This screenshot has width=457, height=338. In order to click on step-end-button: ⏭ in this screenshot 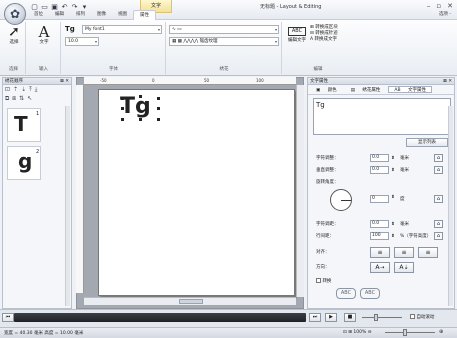, I will do `click(315, 317)`.